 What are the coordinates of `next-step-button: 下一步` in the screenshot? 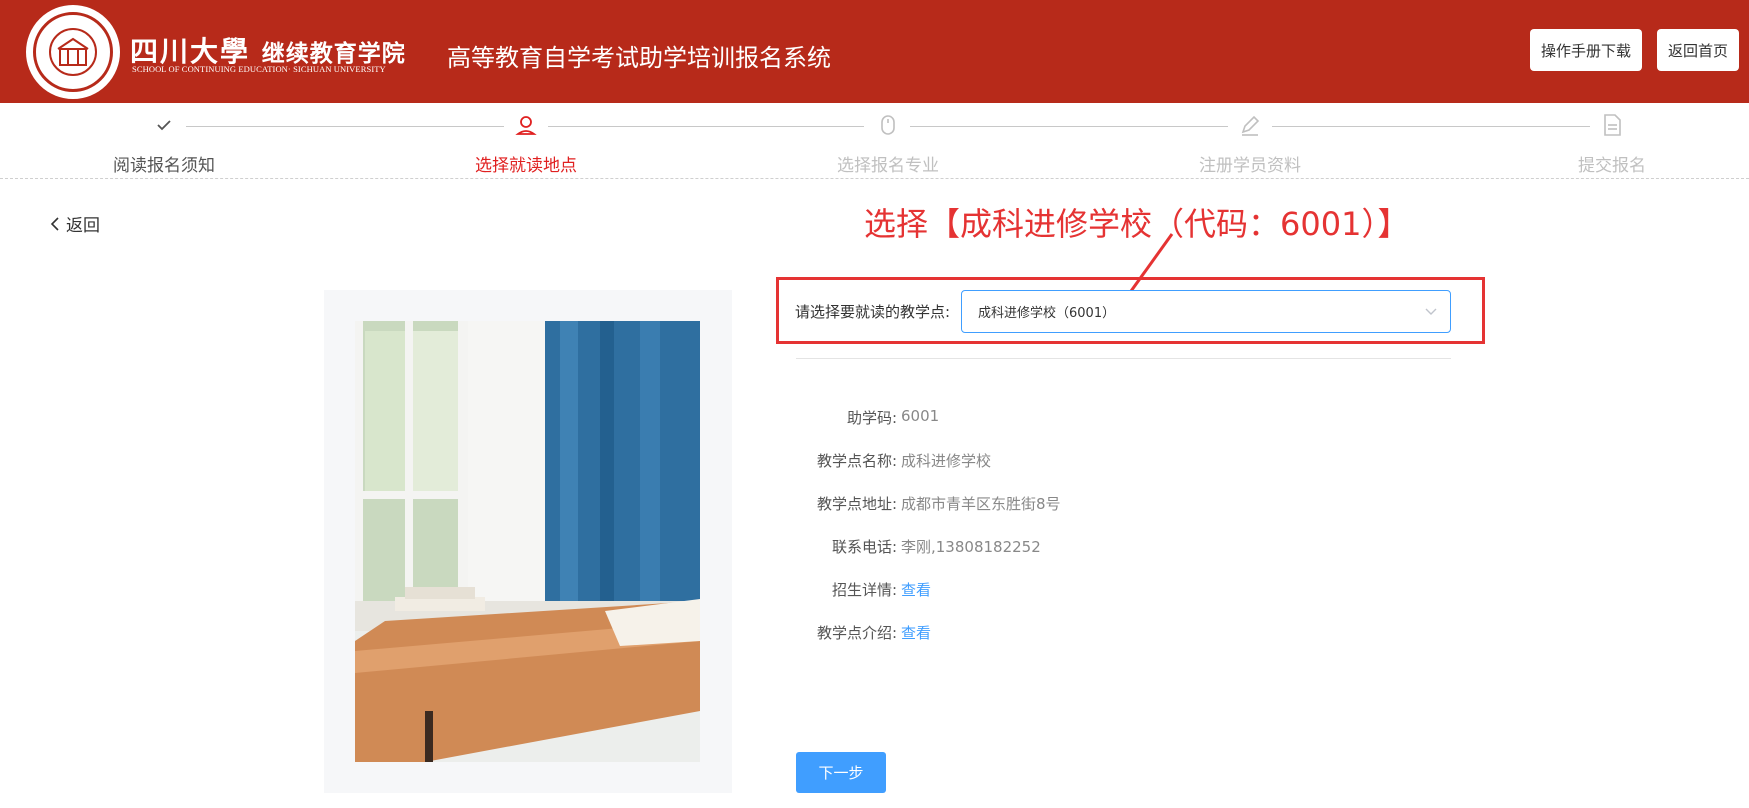 It's located at (841, 772).